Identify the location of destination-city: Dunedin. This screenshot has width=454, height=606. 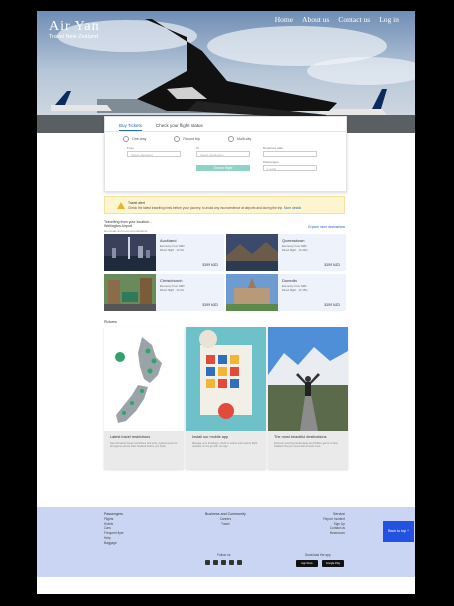
(289, 280).